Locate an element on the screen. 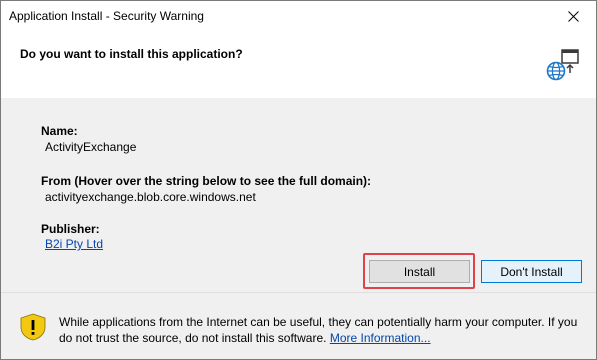 This screenshot has height=360, width=597. close-icon is located at coordinates (573, 16).